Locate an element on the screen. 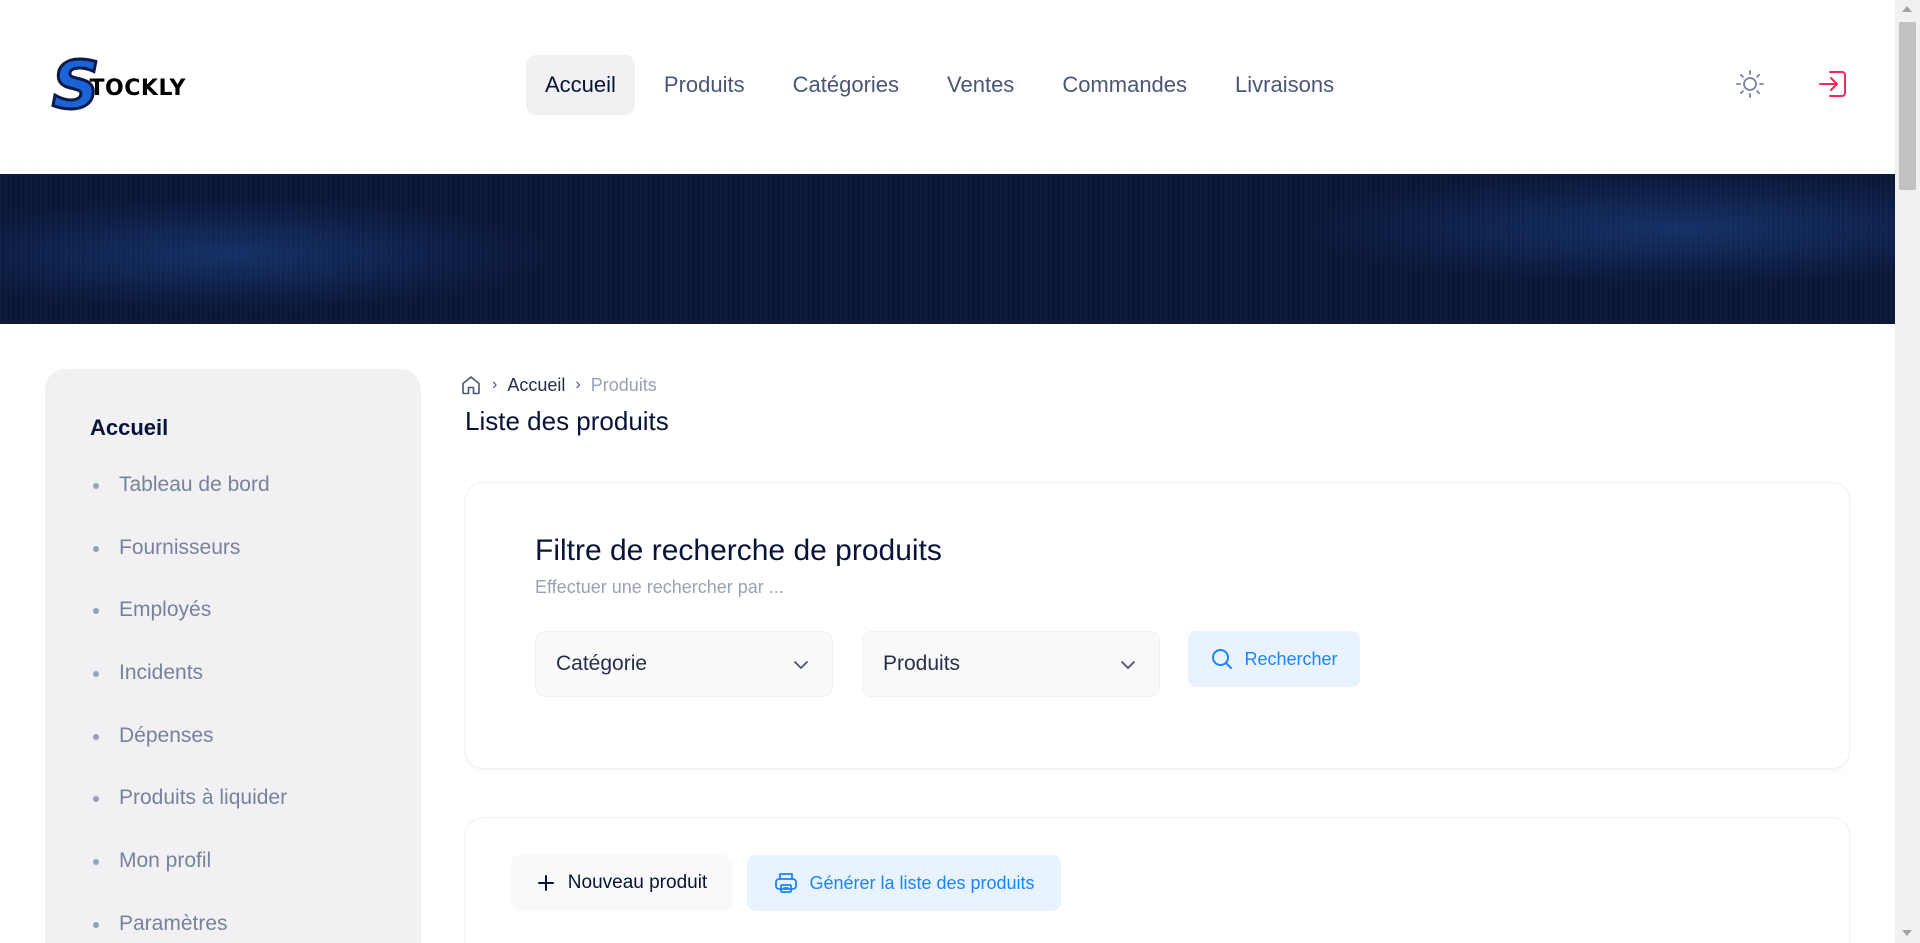  filter-title: Filtre de recherche de produits is located at coordinates (738, 550).